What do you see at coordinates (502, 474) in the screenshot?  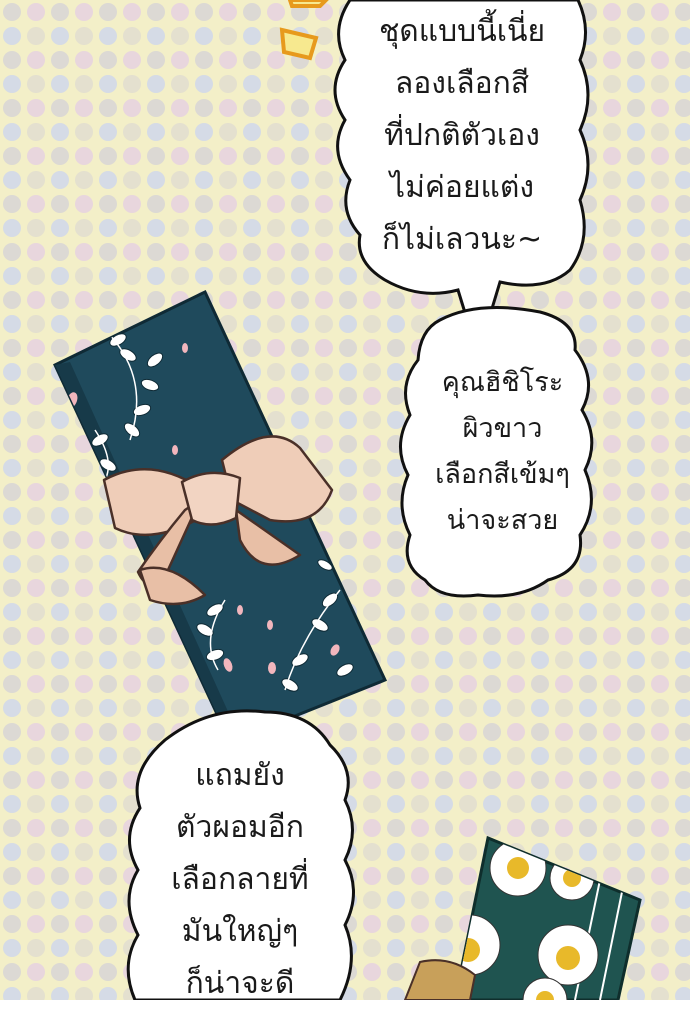 I see `bubble-line: เลือกสีเข้มๆ` at bounding box center [502, 474].